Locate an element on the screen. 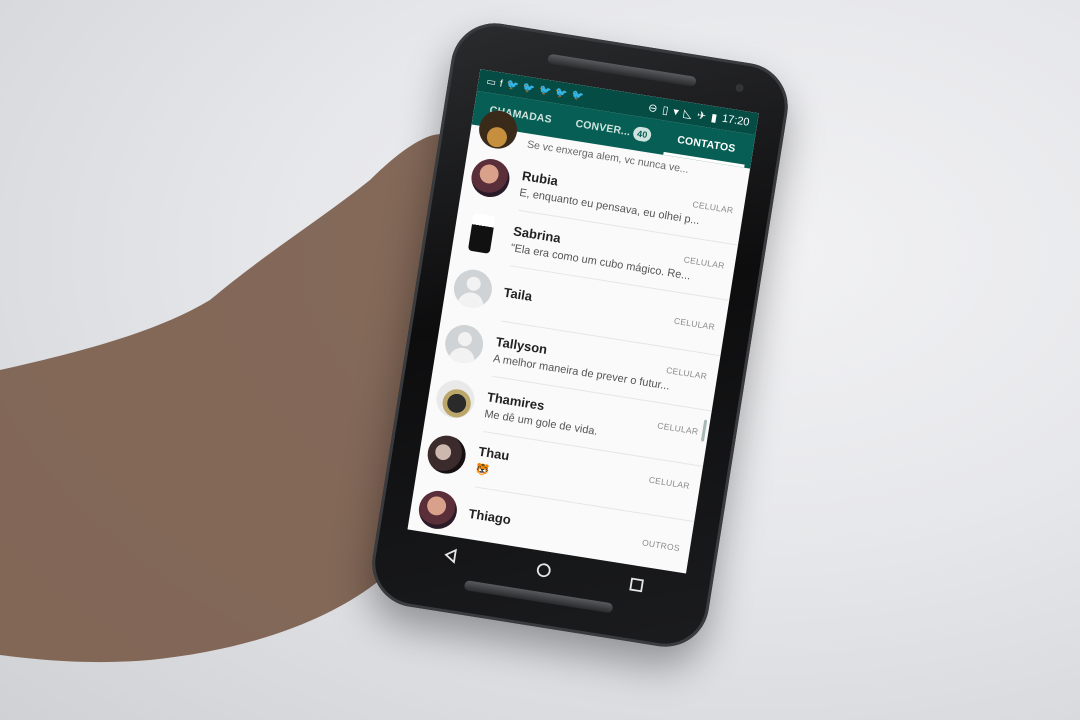  facebook-icon: f is located at coordinates (501, 83).